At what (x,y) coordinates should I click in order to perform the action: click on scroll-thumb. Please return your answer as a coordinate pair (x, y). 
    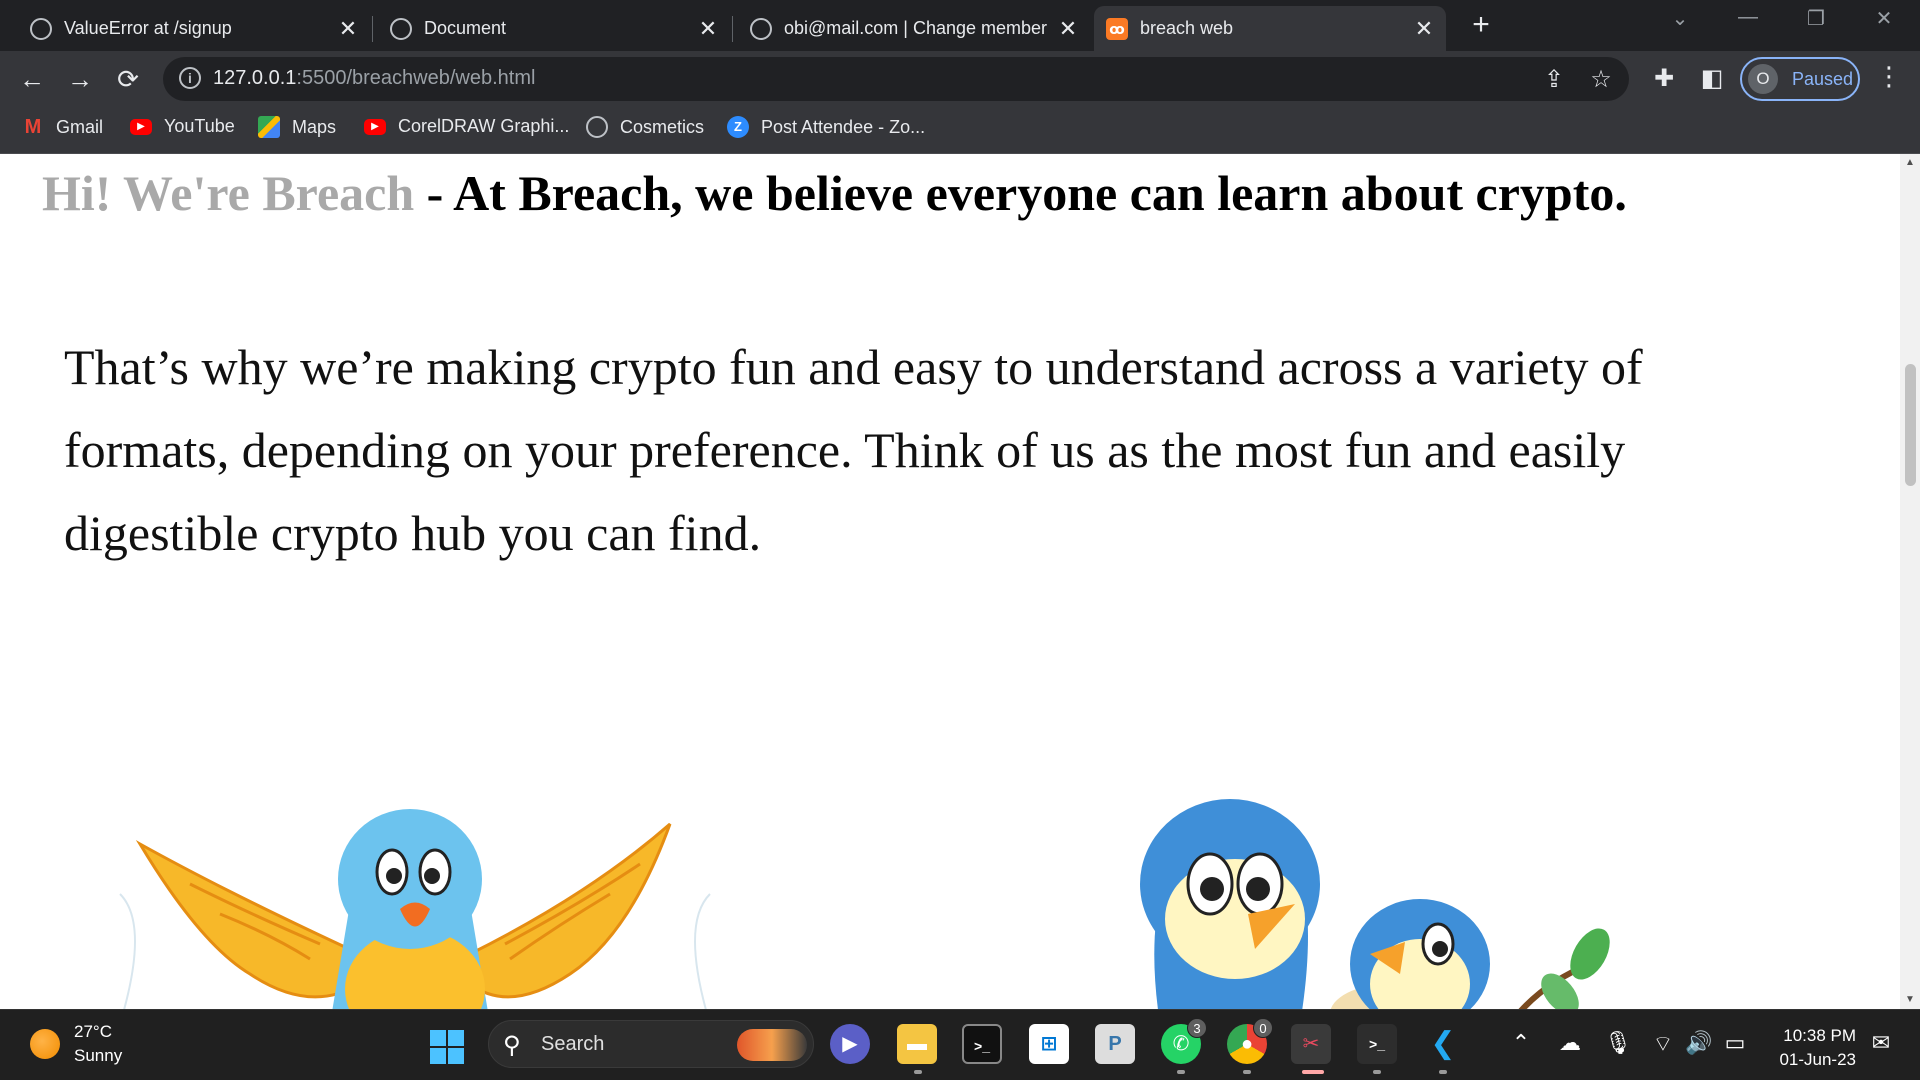
    Looking at the image, I should click on (1910, 425).